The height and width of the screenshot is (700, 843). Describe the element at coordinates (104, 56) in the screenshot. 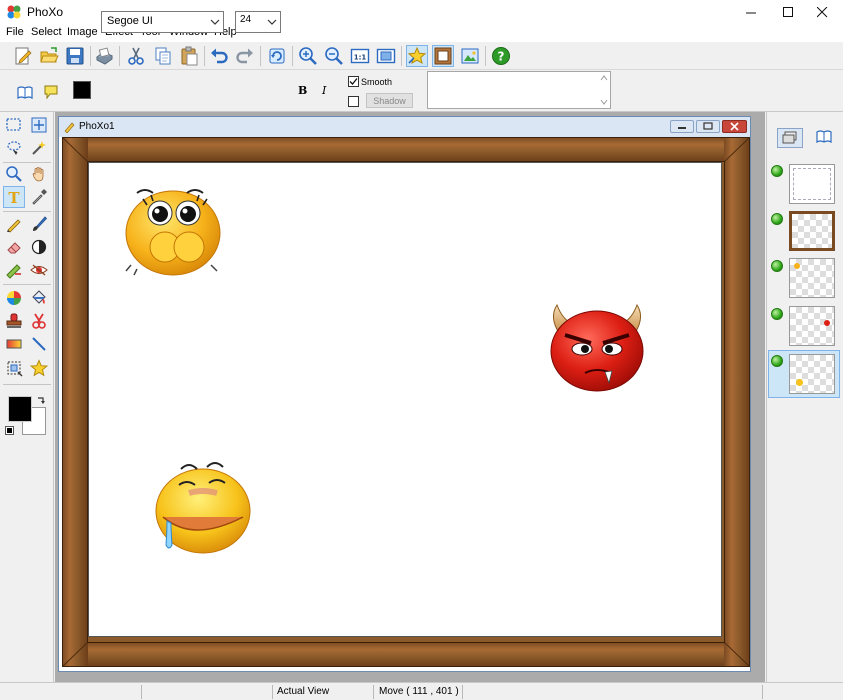

I see `scan-button` at that location.